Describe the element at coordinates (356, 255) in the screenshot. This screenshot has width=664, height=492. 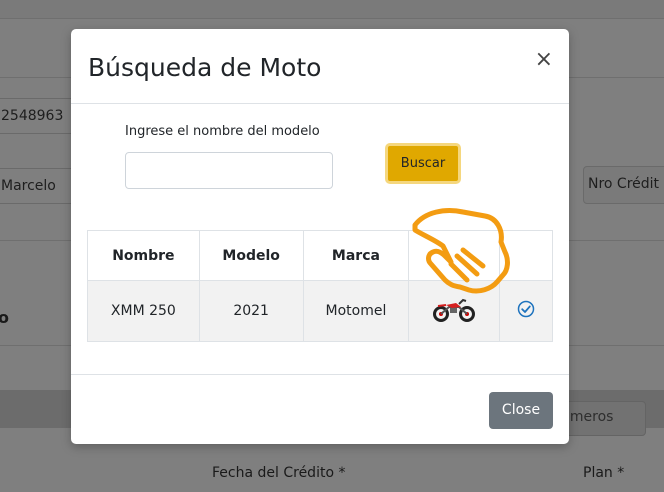
I see `column-header-marca: Marca` at that location.